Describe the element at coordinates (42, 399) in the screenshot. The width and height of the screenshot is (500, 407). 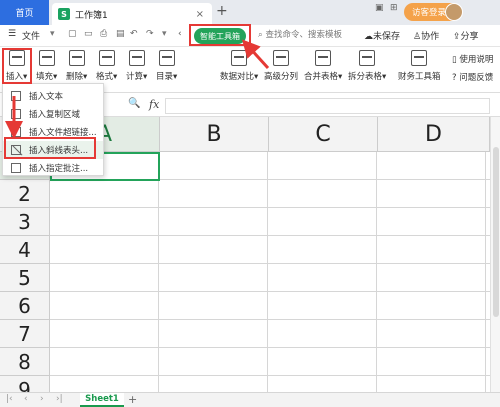
I see `next-sheet-icon: ›` at that location.